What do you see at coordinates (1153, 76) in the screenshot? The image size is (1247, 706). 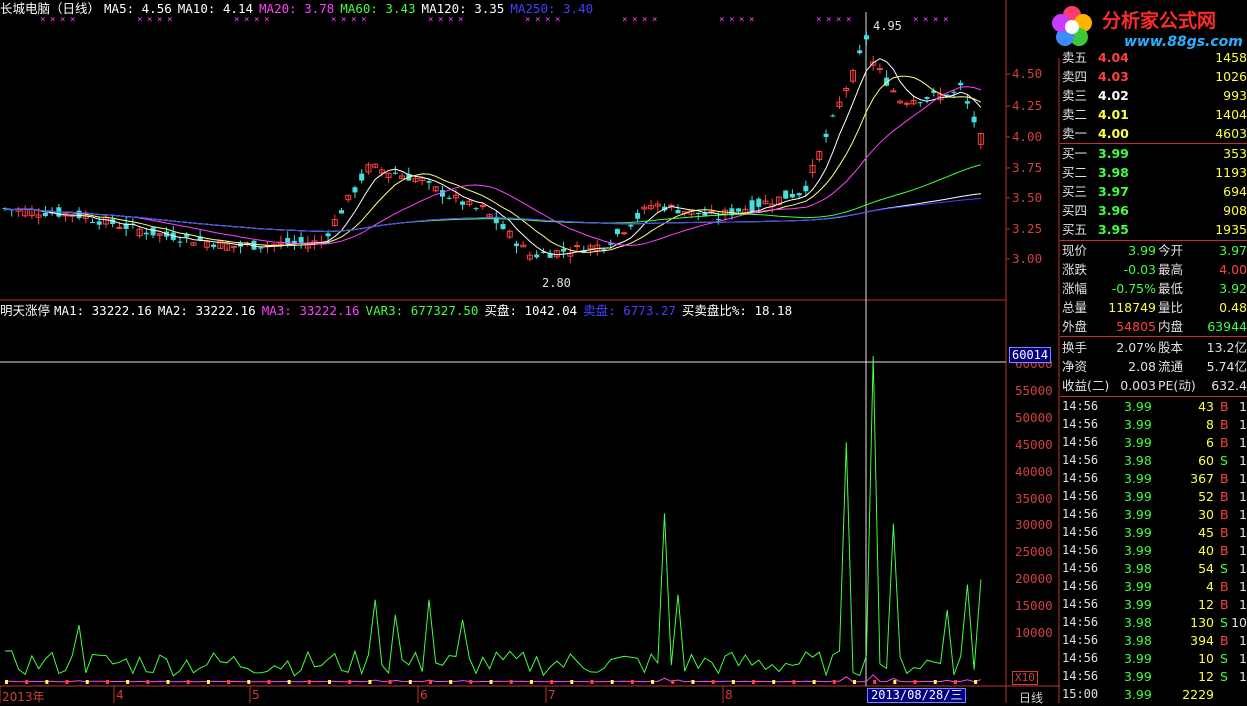 I see `order-book-sell-row: 卖四 4.03 1026` at bounding box center [1153, 76].